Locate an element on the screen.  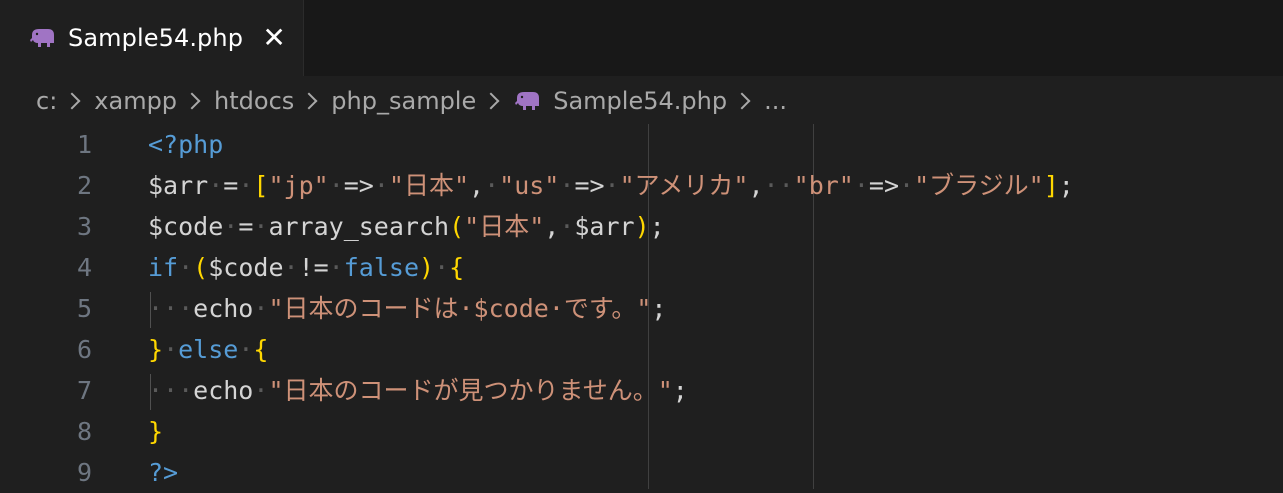
code-line: 7 ···echo·"日本のコードが見つかりません。"; is located at coordinates (641, 390).